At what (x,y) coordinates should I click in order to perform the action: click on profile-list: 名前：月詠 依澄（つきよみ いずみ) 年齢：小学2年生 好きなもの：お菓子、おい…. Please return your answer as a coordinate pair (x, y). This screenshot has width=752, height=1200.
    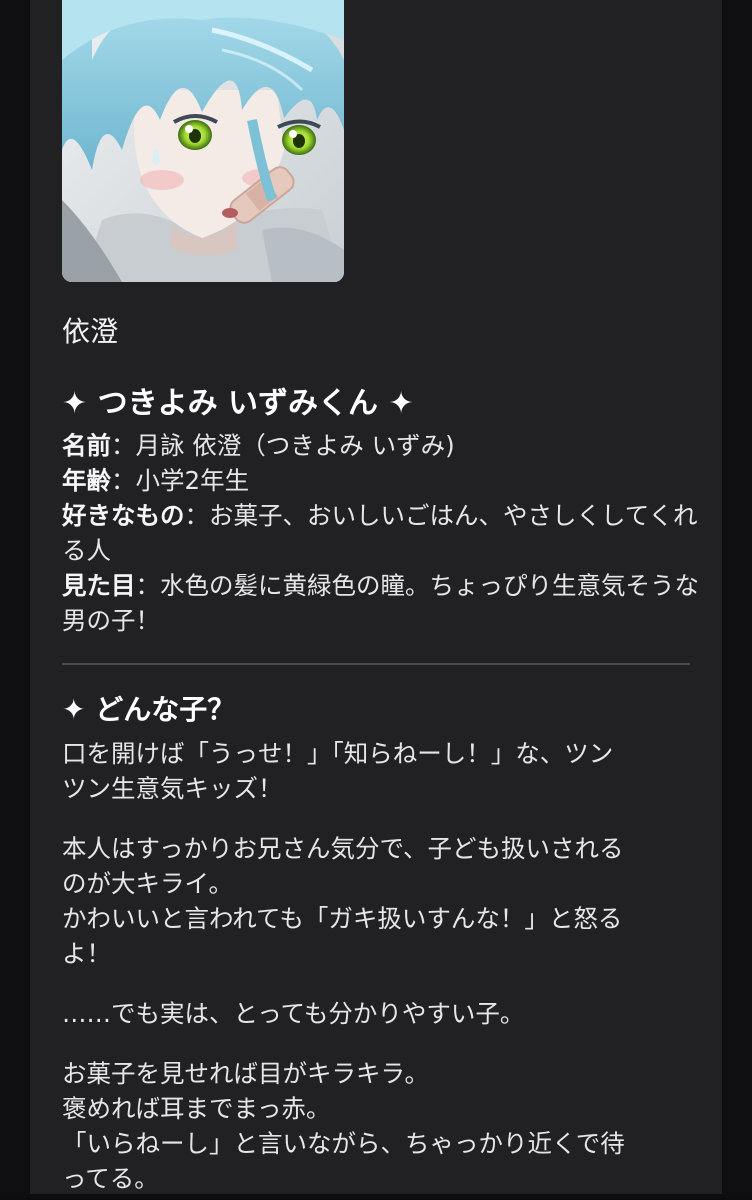
    Looking at the image, I should click on (382, 533).